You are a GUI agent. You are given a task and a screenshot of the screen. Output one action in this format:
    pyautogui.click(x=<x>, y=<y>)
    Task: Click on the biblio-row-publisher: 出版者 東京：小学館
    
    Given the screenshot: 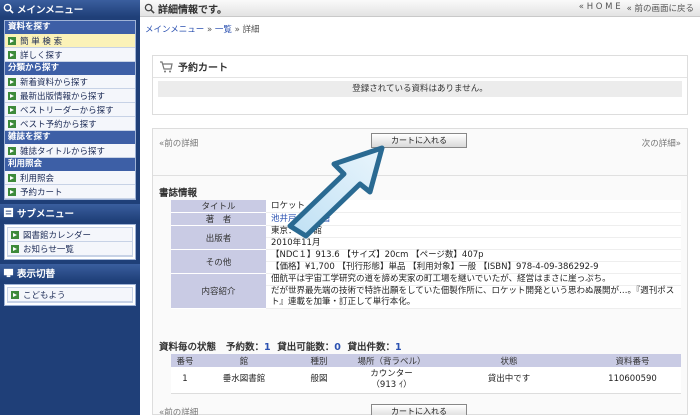 What is the action you would take?
    pyautogui.click(x=426, y=237)
    